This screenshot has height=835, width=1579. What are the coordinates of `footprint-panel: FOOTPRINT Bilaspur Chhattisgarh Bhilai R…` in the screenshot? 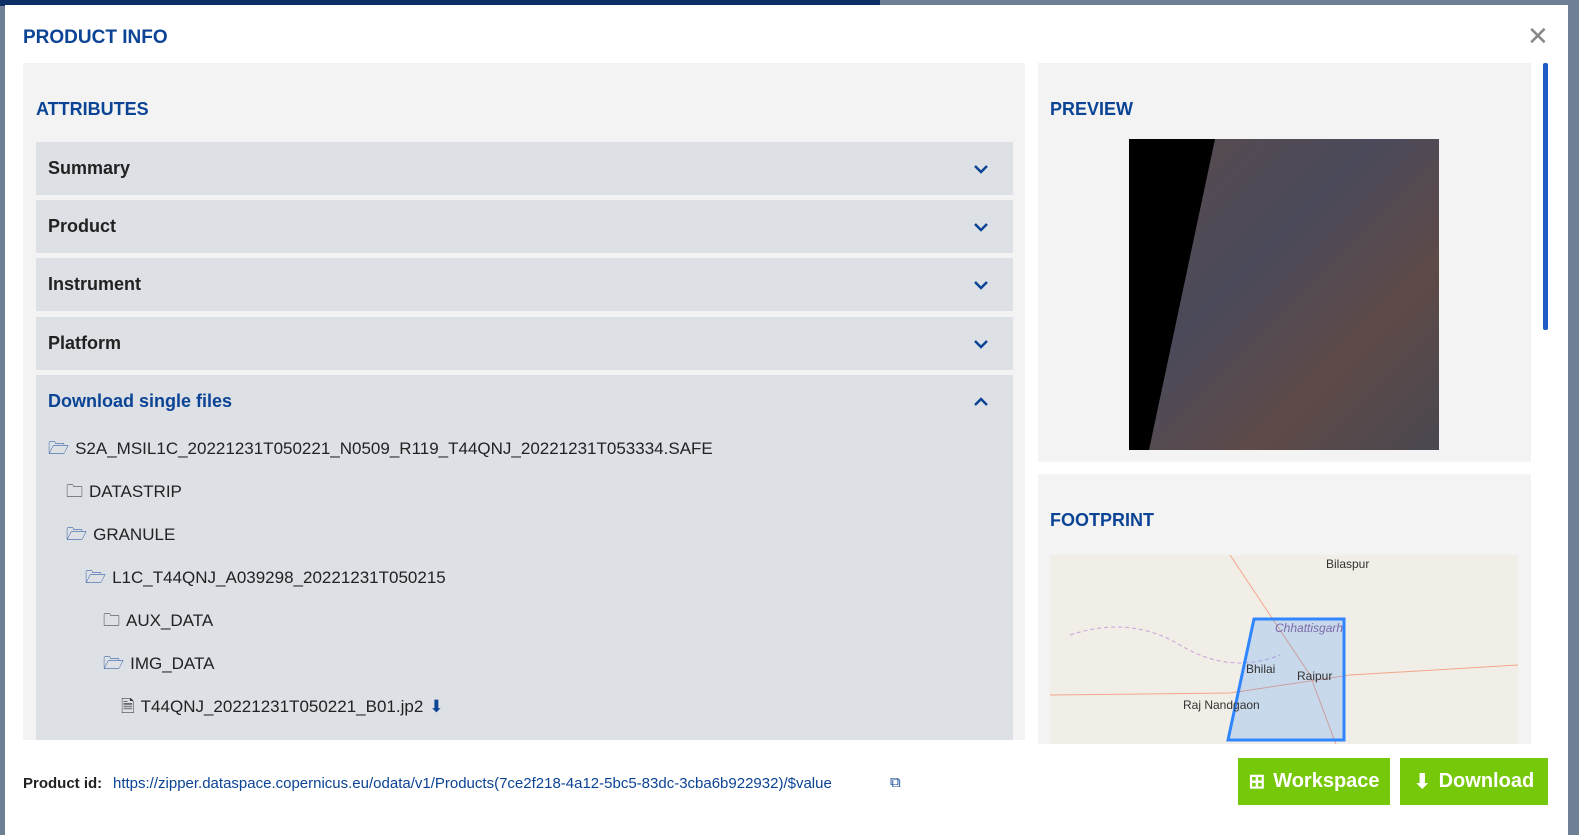 It's located at (1284, 609).